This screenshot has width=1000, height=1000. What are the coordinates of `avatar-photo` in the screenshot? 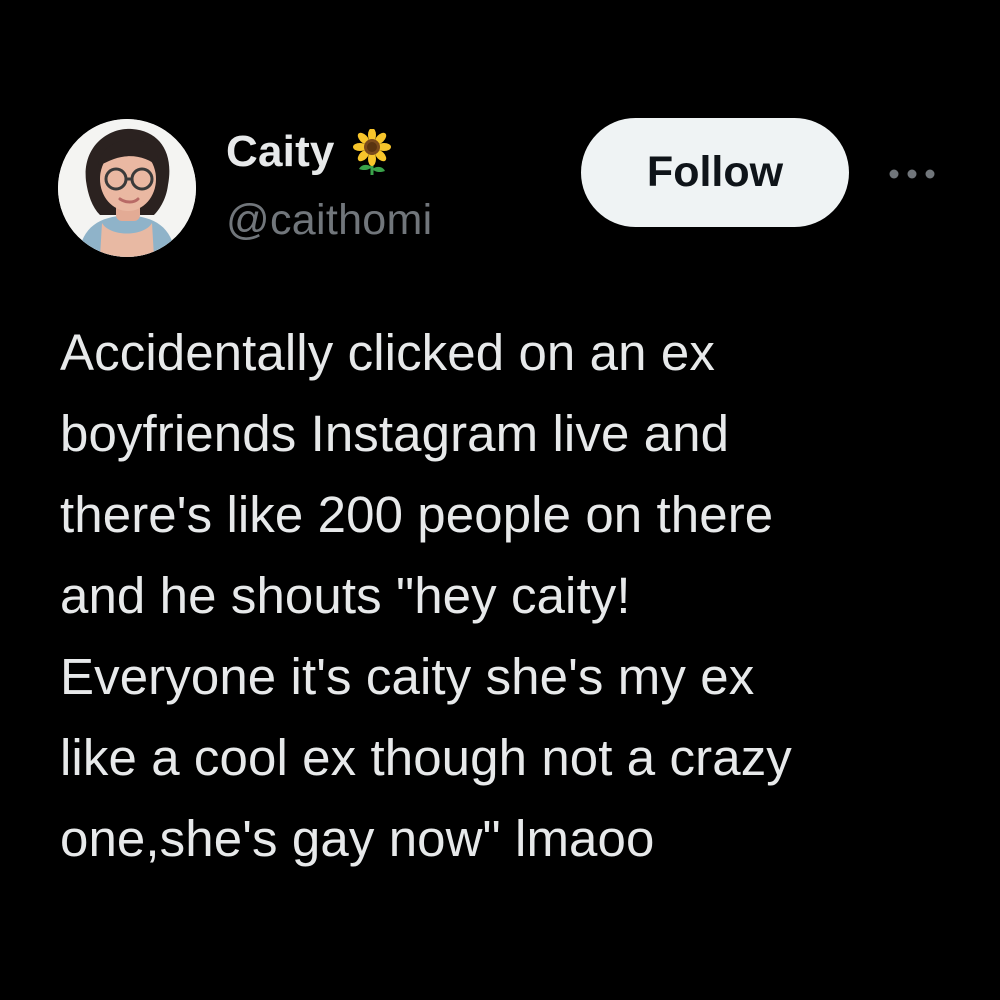 It's located at (127, 188).